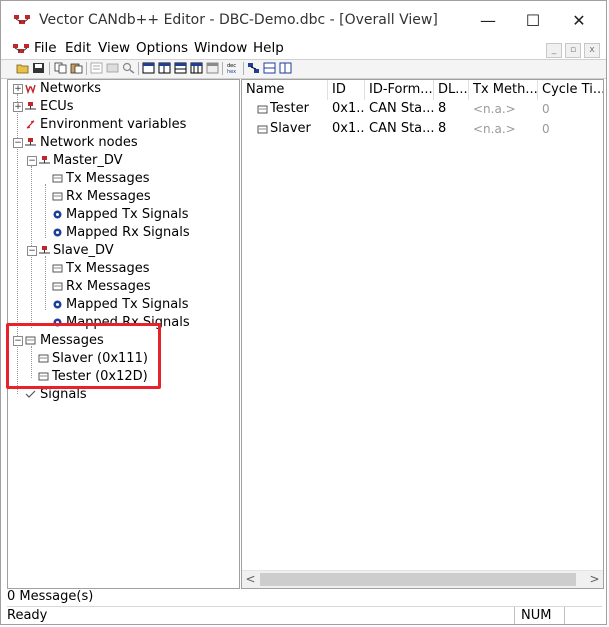  What do you see at coordinates (533, 21) in the screenshot?
I see `maximize-button: ☐` at bounding box center [533, 21].